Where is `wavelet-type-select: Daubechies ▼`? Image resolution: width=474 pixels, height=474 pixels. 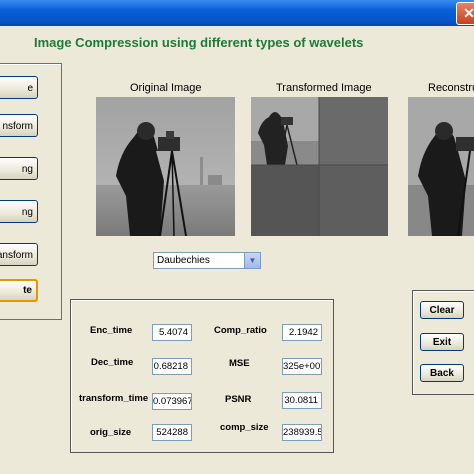 wavelet-type-select: Daubechies ▼ is located at coordinates (207, 260).